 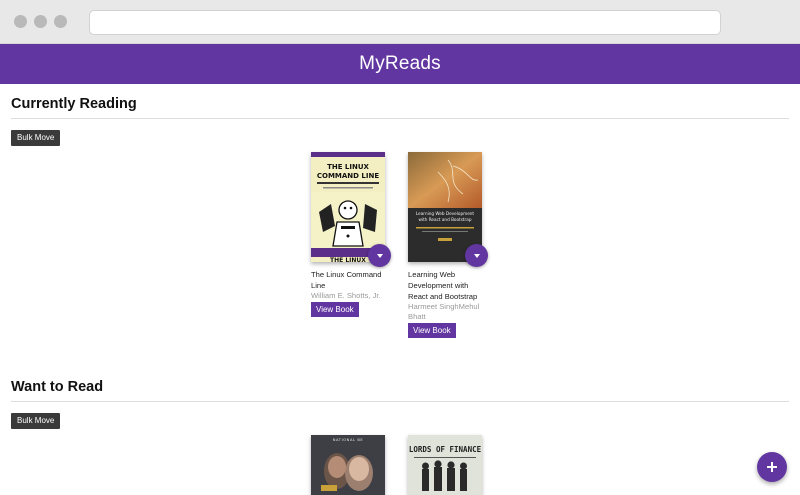 What do you see at coordinates (405, 22) in the screenshot?
I see `address-bar` at bounding box center [405, 22].